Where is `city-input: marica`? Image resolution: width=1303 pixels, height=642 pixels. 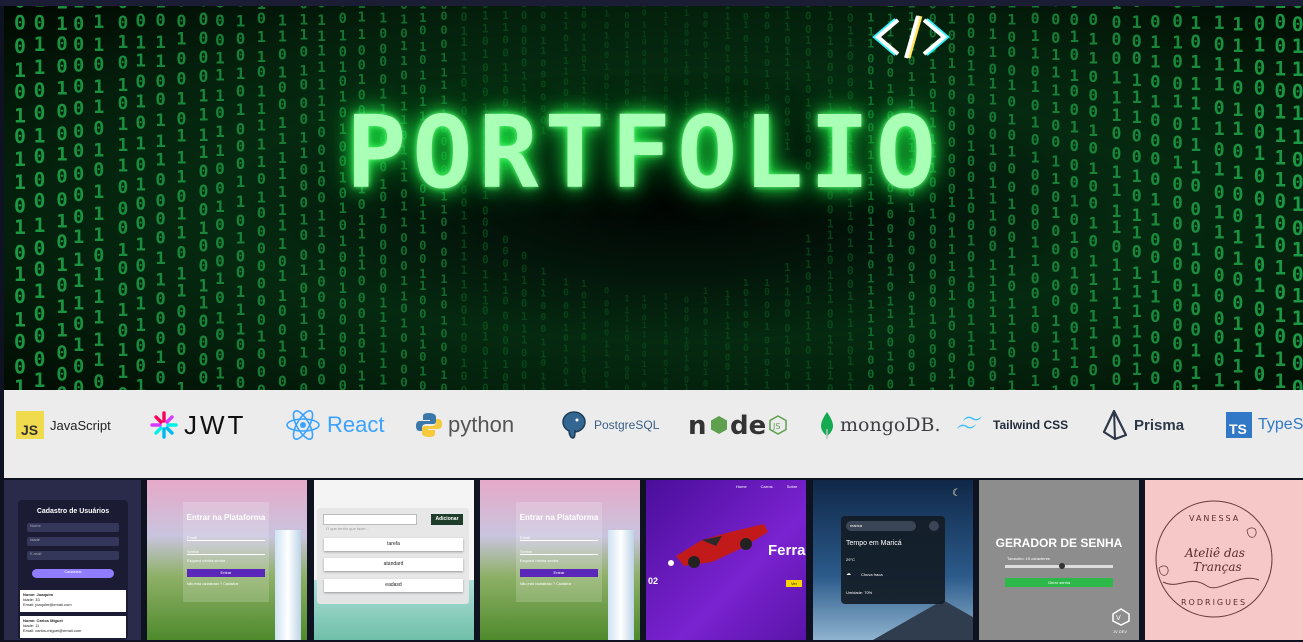 city-input: marica is located at coordinates (881, 526).